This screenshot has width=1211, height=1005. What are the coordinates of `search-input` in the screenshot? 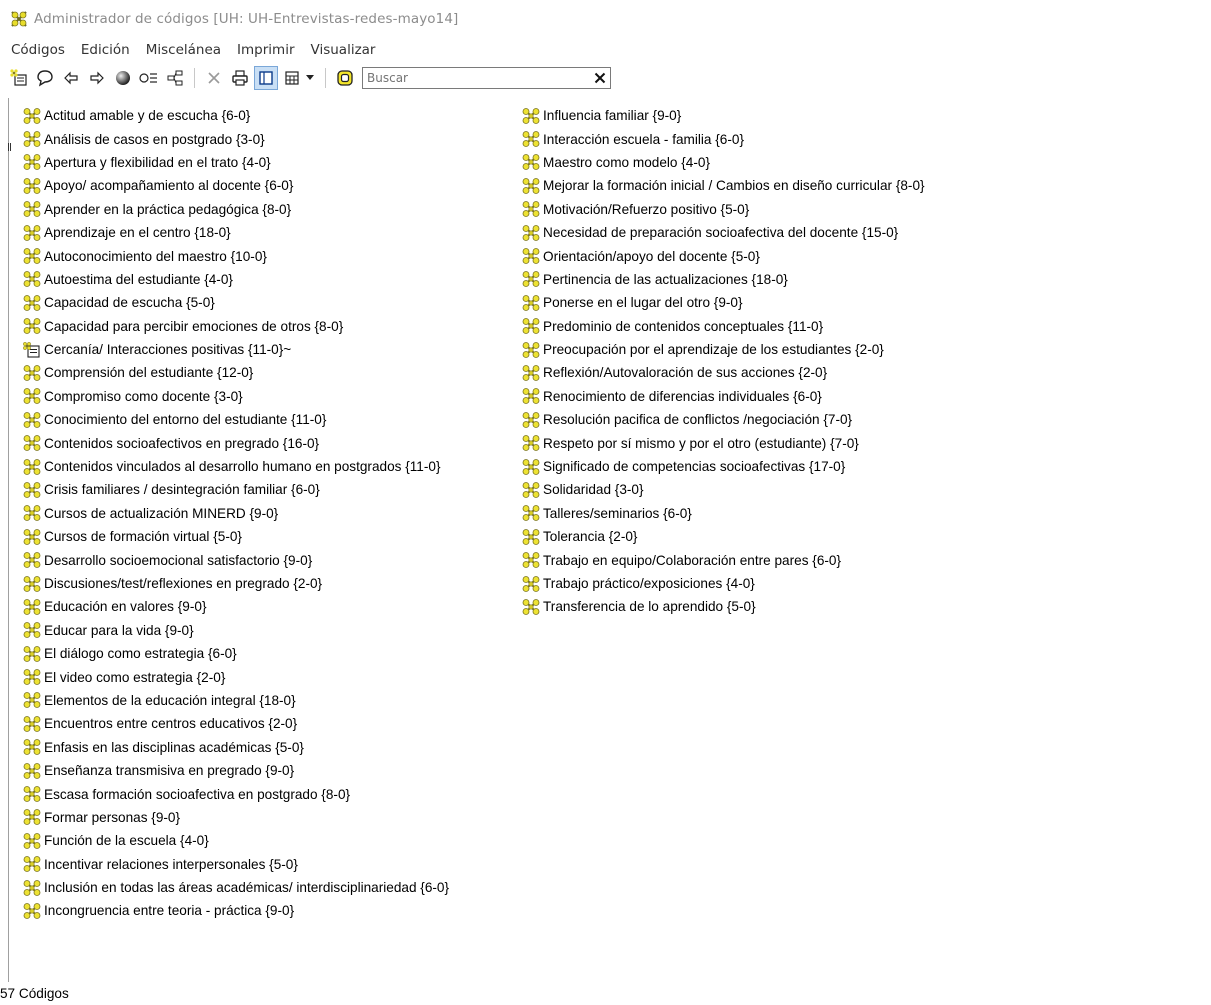 It's located at (476, 78).